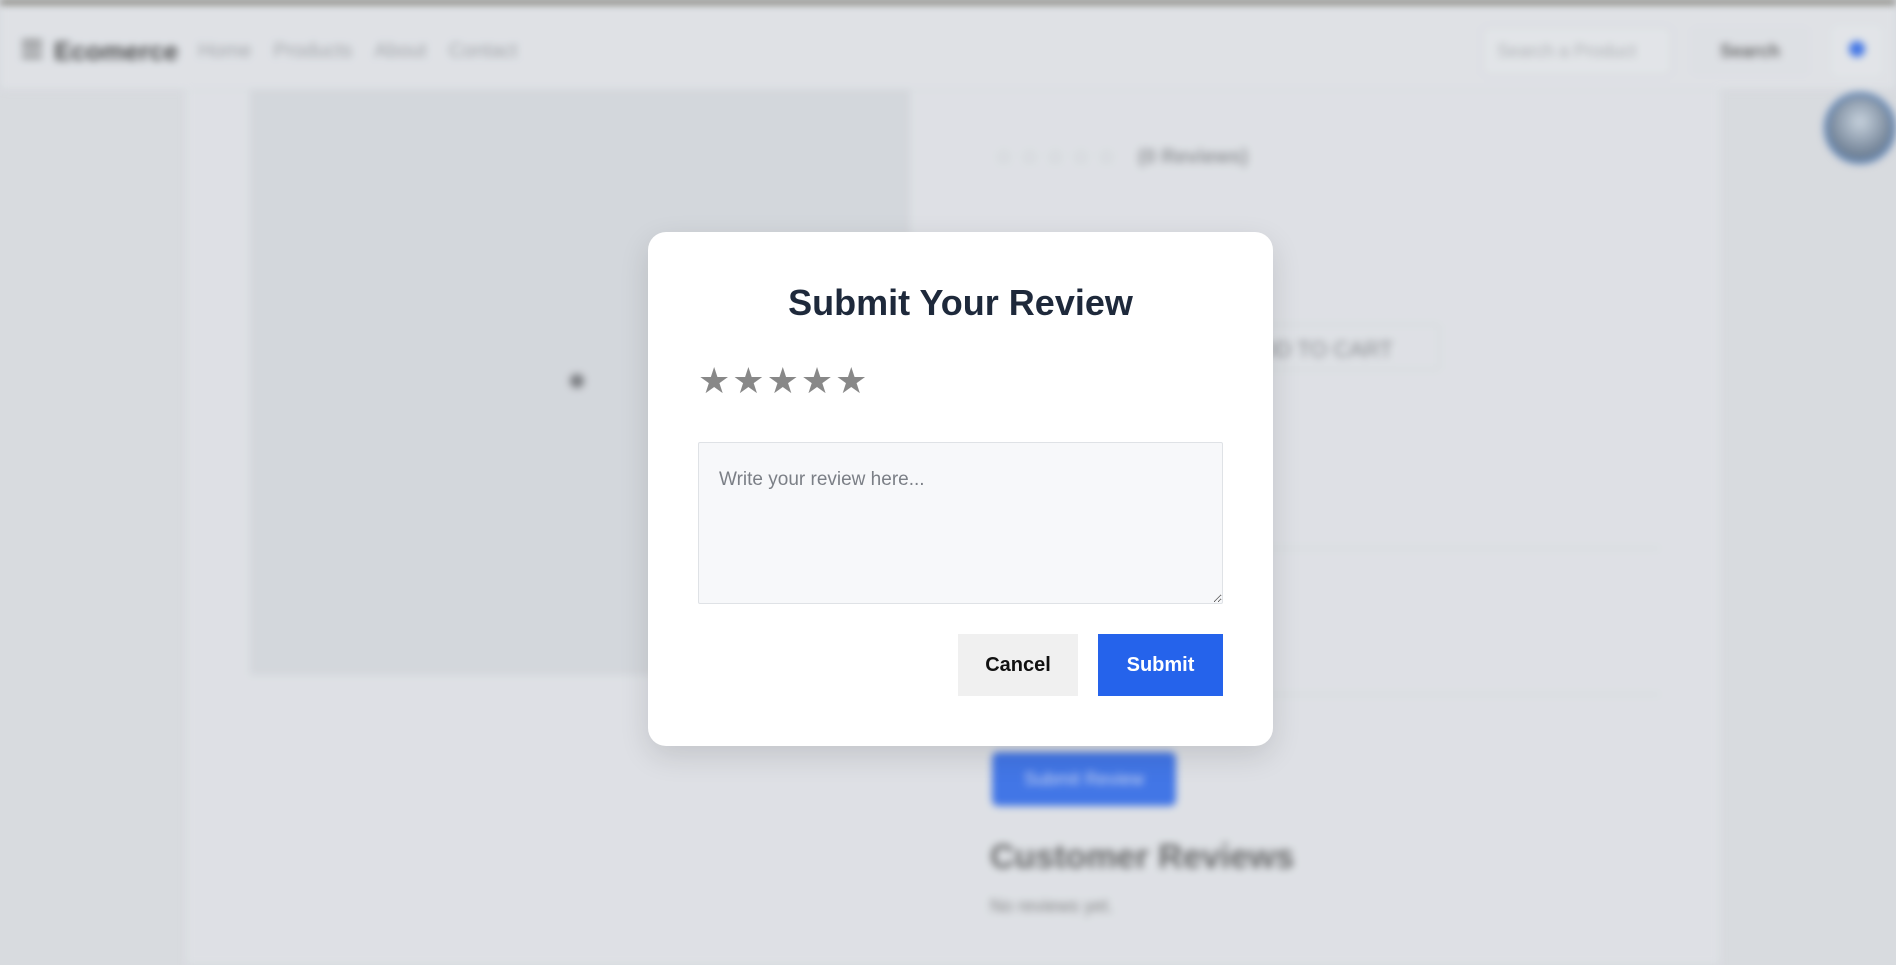  I want to click on rating-input: ★ ★ ★ ★ ★, so click(782, 382).